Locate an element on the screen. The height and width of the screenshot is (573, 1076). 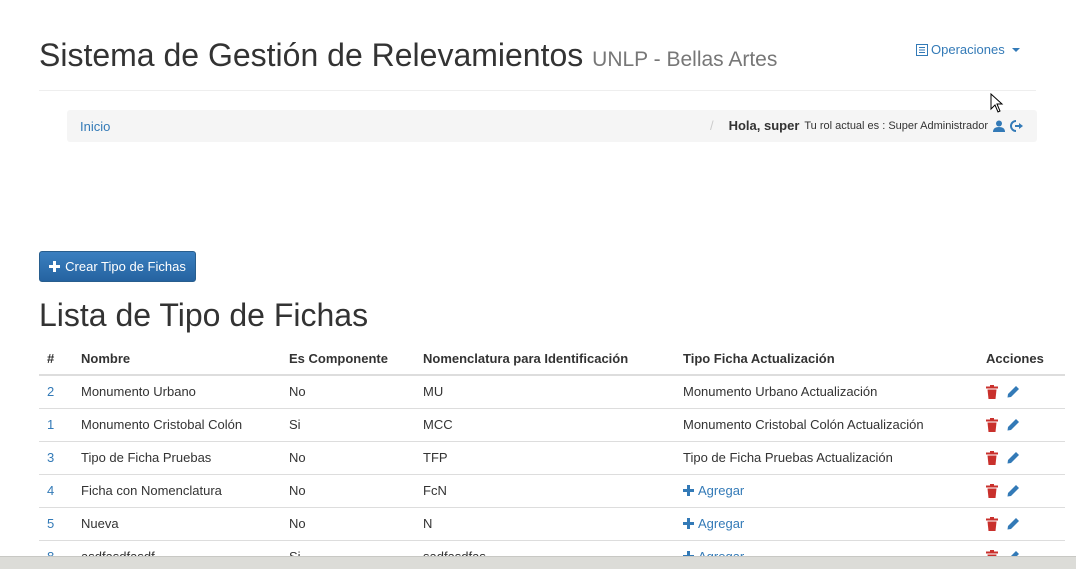
table-row: 5 Nueva No N Agregar is located at coordinates (552, 523).